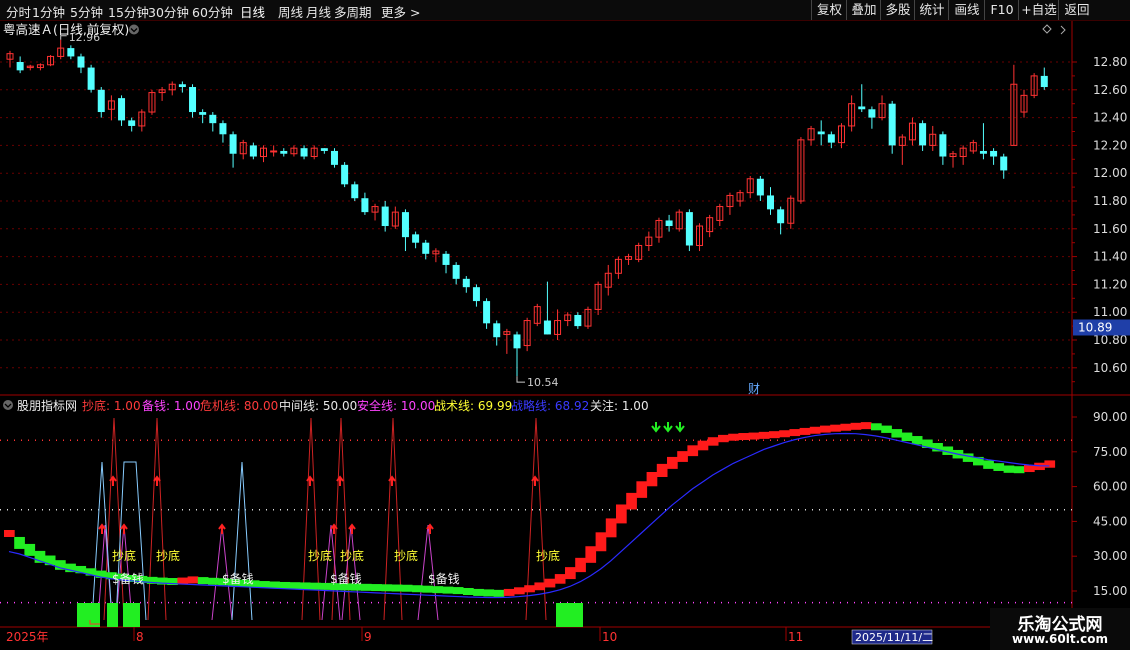  What do you see at coordinates (1047, 29) in the screenshot?
I see `diamond-icon` at bounding box center [1047, 29].